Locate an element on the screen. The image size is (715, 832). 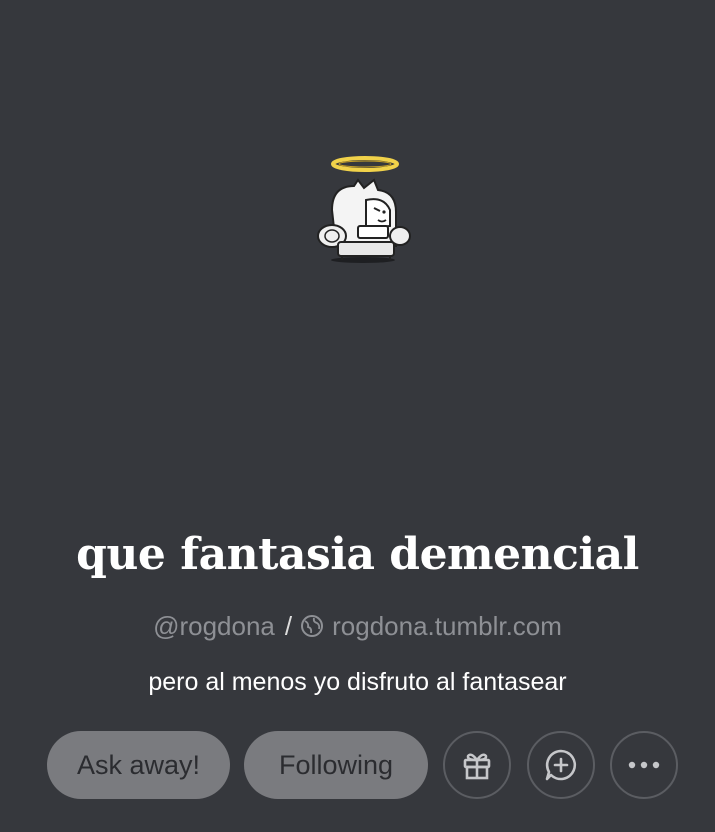
gift-button is located at coordinates (477, 765).